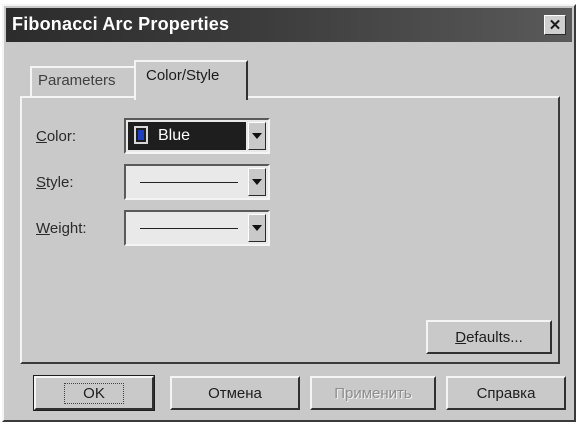 The height and width of the screenshot is (426, 581). I want to click on ok-label: OK, so click(94, 393).